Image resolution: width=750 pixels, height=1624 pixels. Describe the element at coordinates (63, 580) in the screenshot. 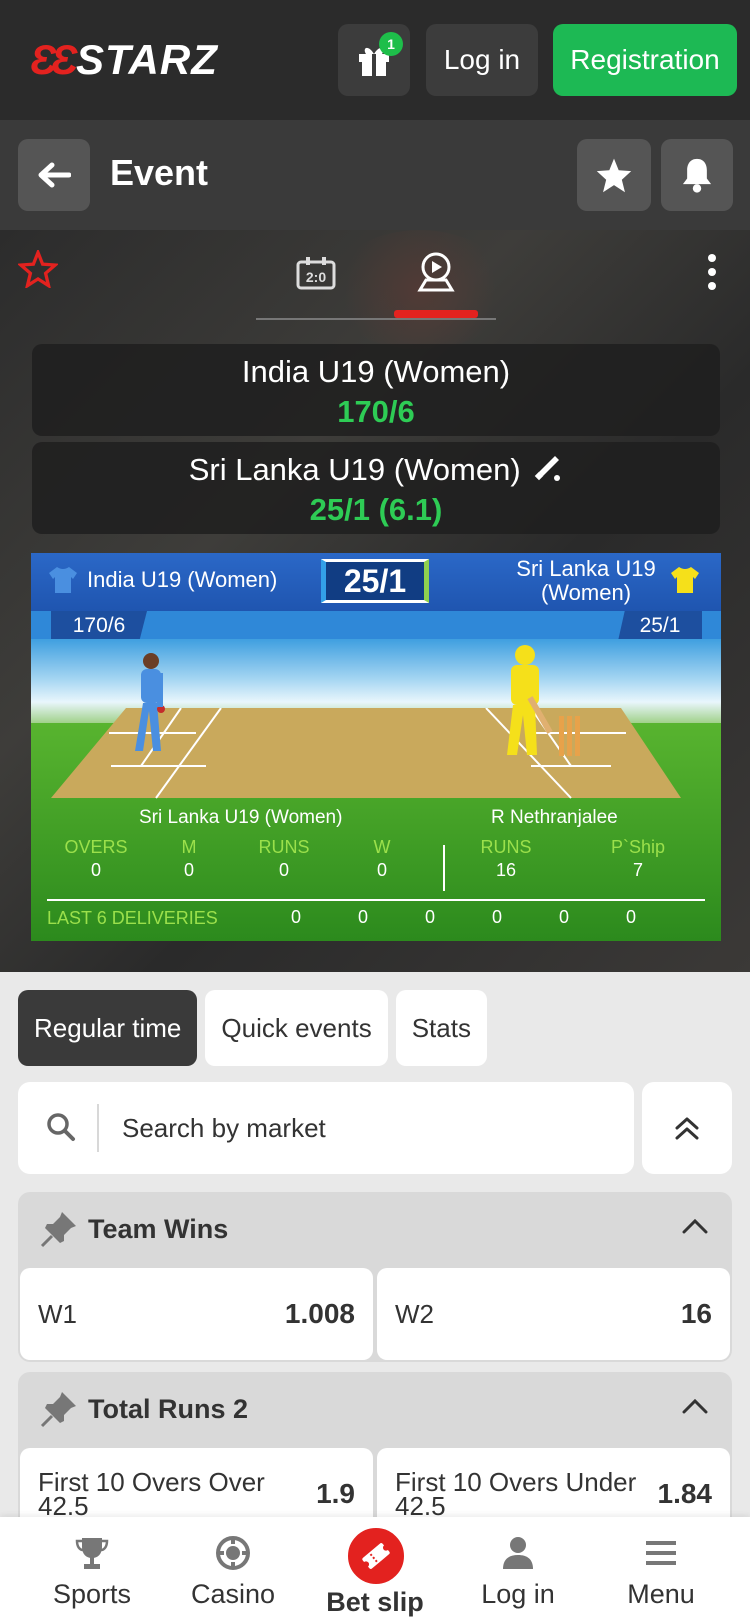

I see `team1-shirt-icon` at that location.